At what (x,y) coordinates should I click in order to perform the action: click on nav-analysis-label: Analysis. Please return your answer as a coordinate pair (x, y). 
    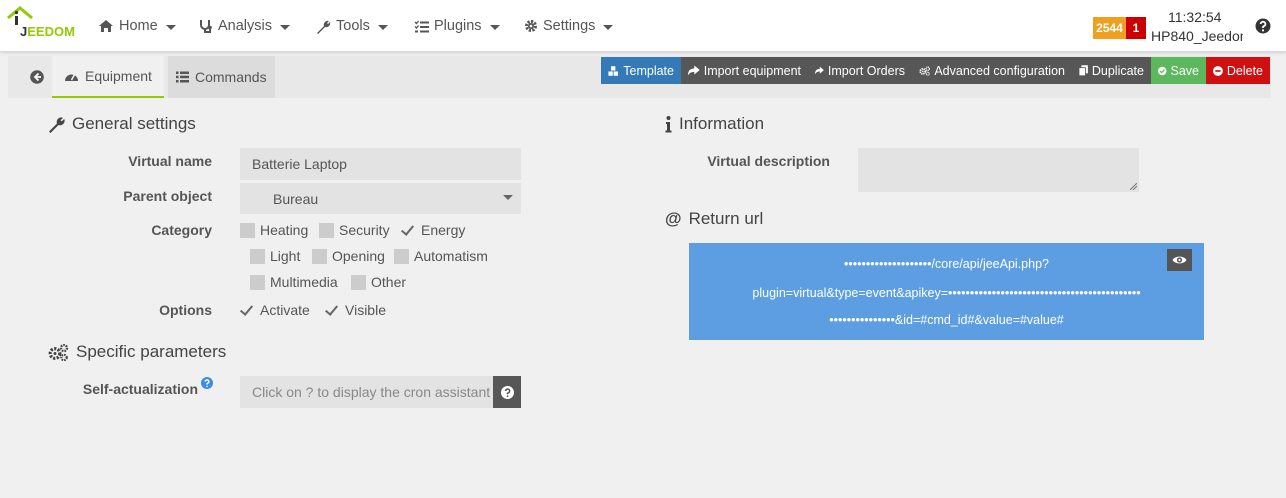
    Looking at the image, I should click on (245, 26).